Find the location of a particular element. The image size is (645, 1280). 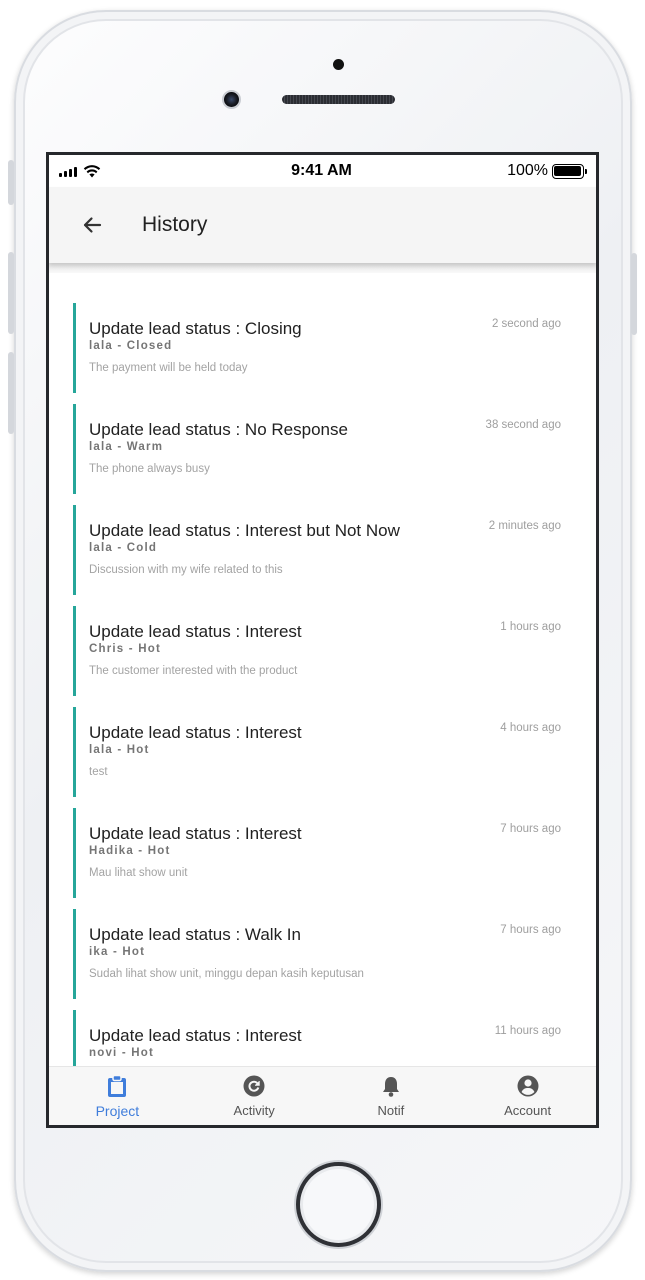

nav-notif: Notif is located at coordinates (391, 1096).